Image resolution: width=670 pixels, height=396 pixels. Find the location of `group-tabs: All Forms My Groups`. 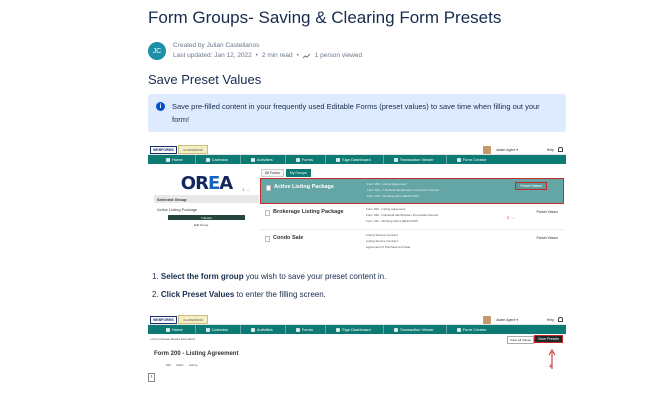

group-tabs: All Forms My Groups is located at coordinates (286, 173).